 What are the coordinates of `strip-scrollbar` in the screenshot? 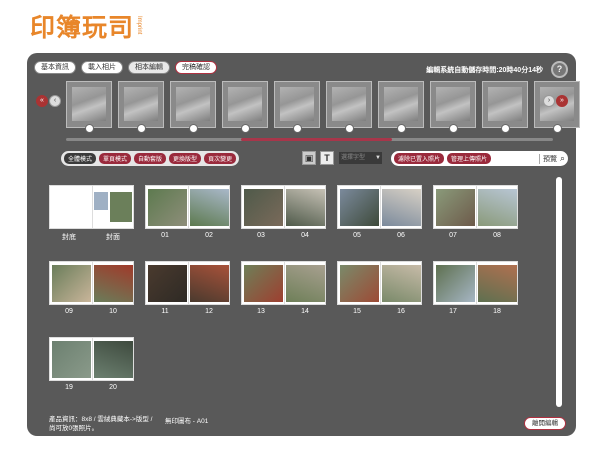 It's located at (309, 139).